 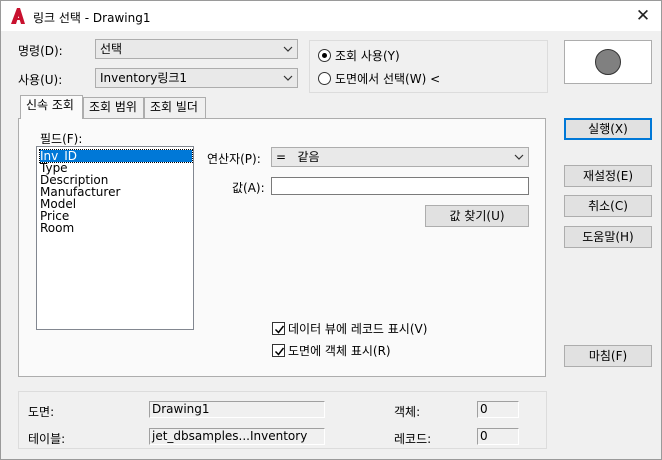 I want to click on list-item: Room, so click(x=116, y=228).